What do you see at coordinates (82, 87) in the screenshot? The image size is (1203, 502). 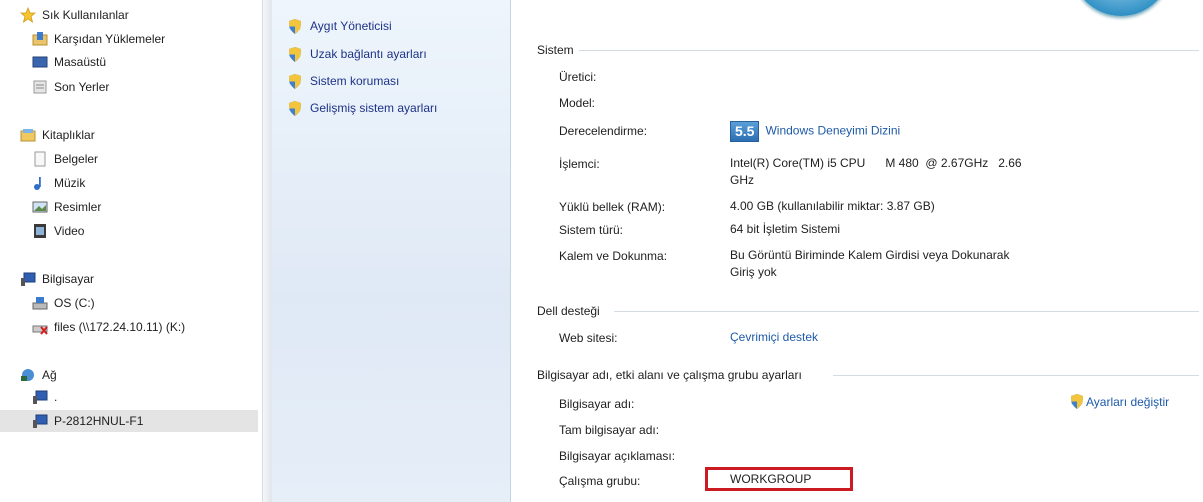 I see `sidebar-item-label: Son Yerler` at bounding box center [82, 87].